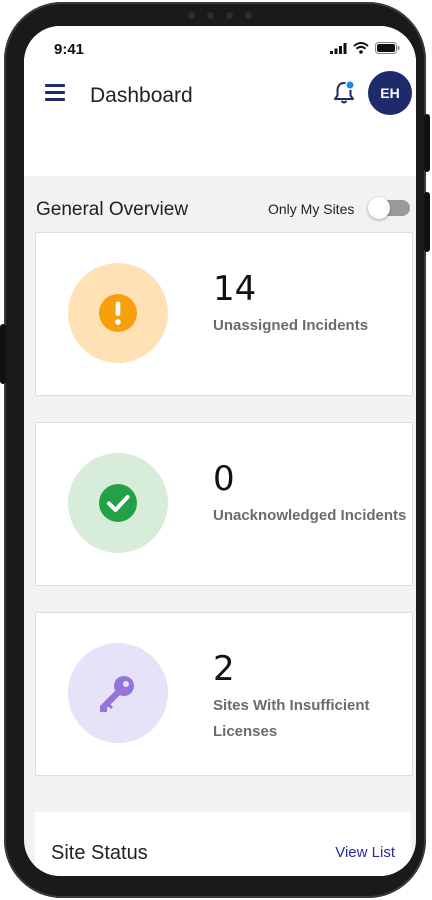  Describe the element at coordinates (291, 325) in the screenshot. I see `stat-label: Unassigned Incidents` at that location.